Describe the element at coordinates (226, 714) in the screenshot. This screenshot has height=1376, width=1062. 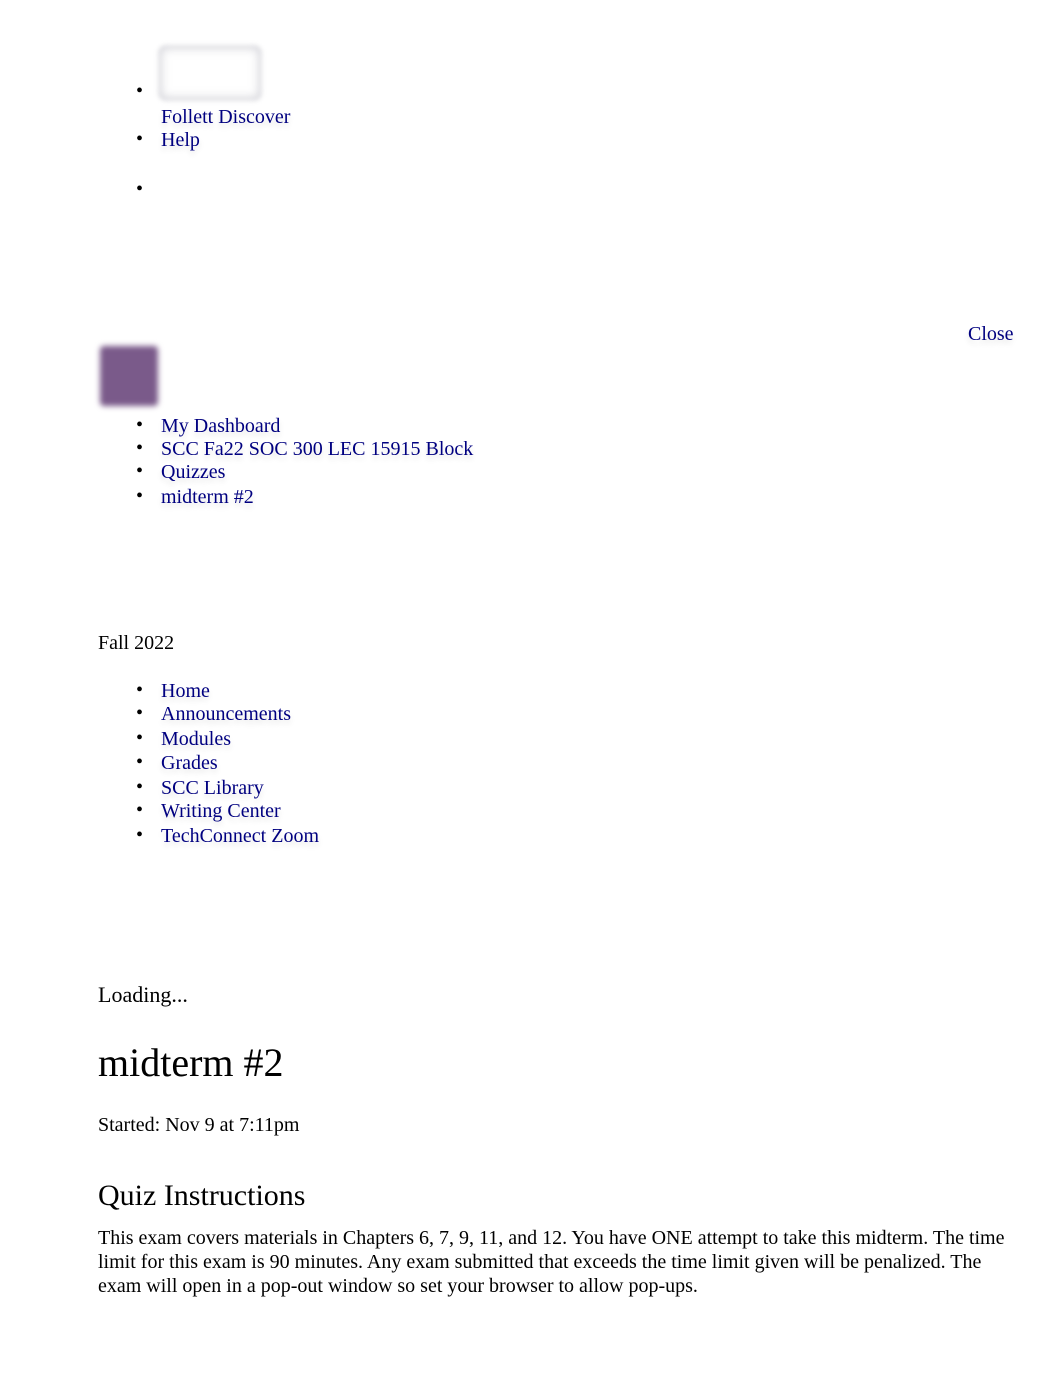
I see `nav-announcements: Announcements` at that location.